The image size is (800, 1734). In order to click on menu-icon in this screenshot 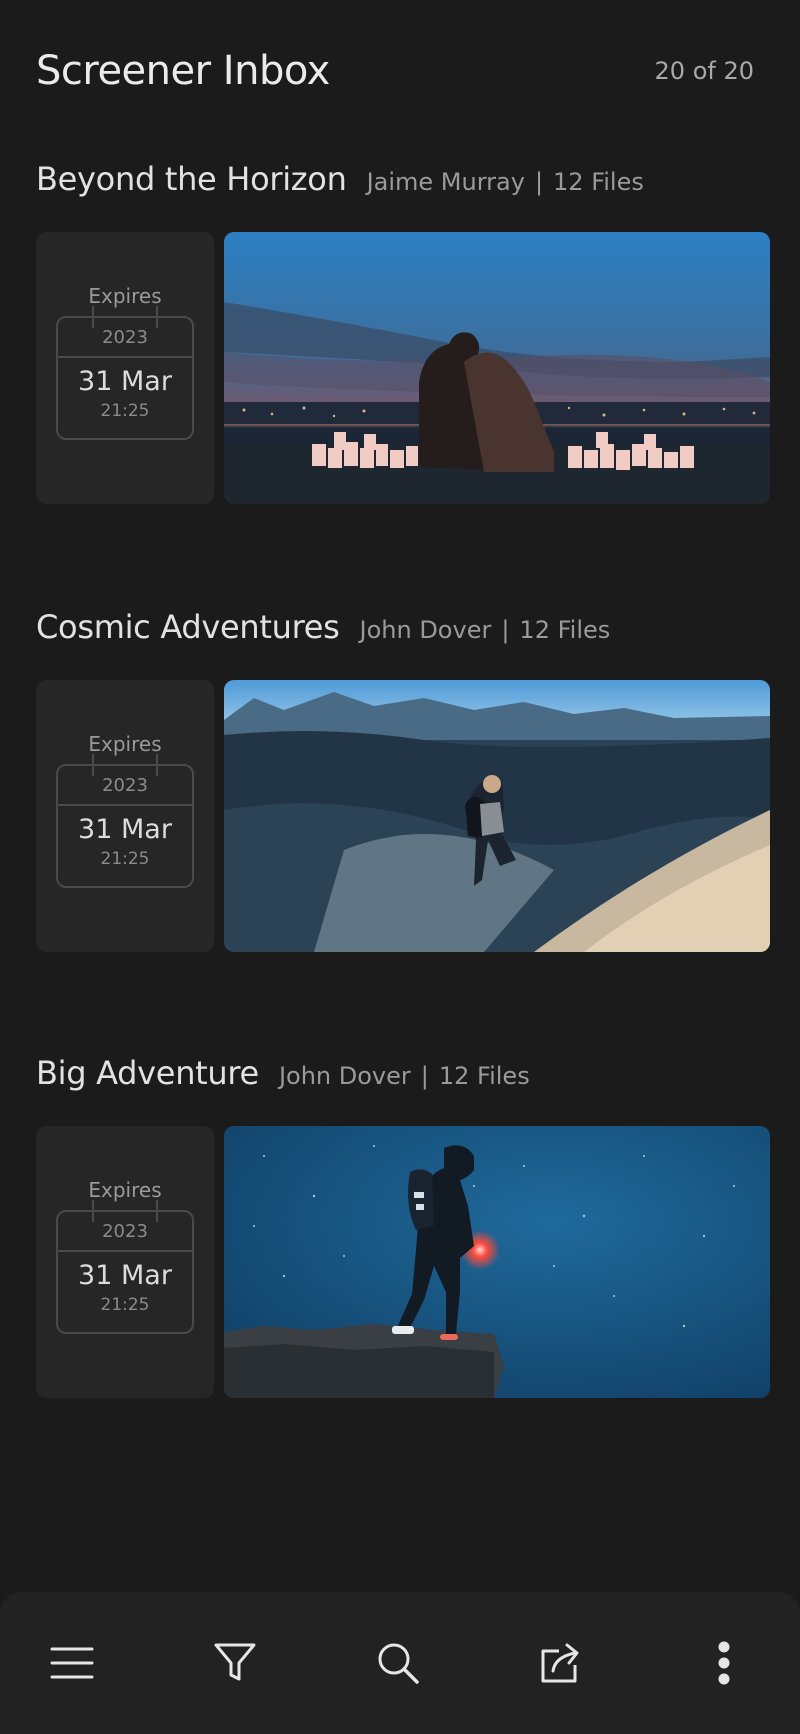, I will do `click(72, 1663)`.